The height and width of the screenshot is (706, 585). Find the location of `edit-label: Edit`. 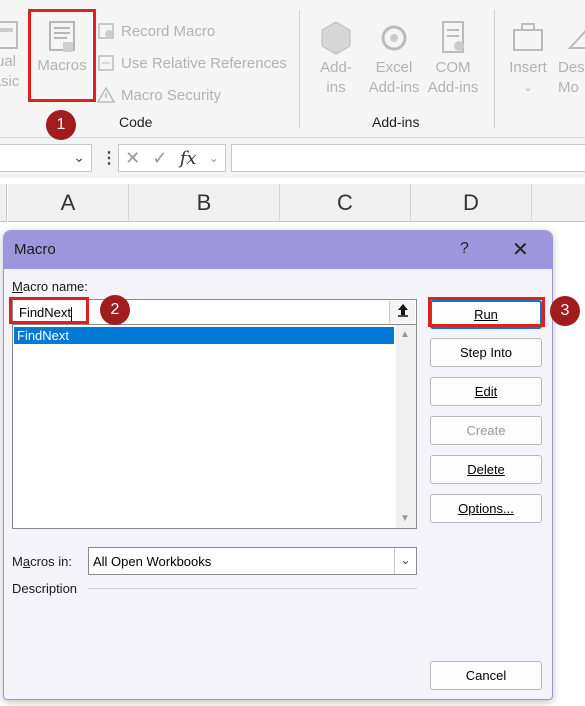

edit-label: Edit is located at coordinates (486, 391).